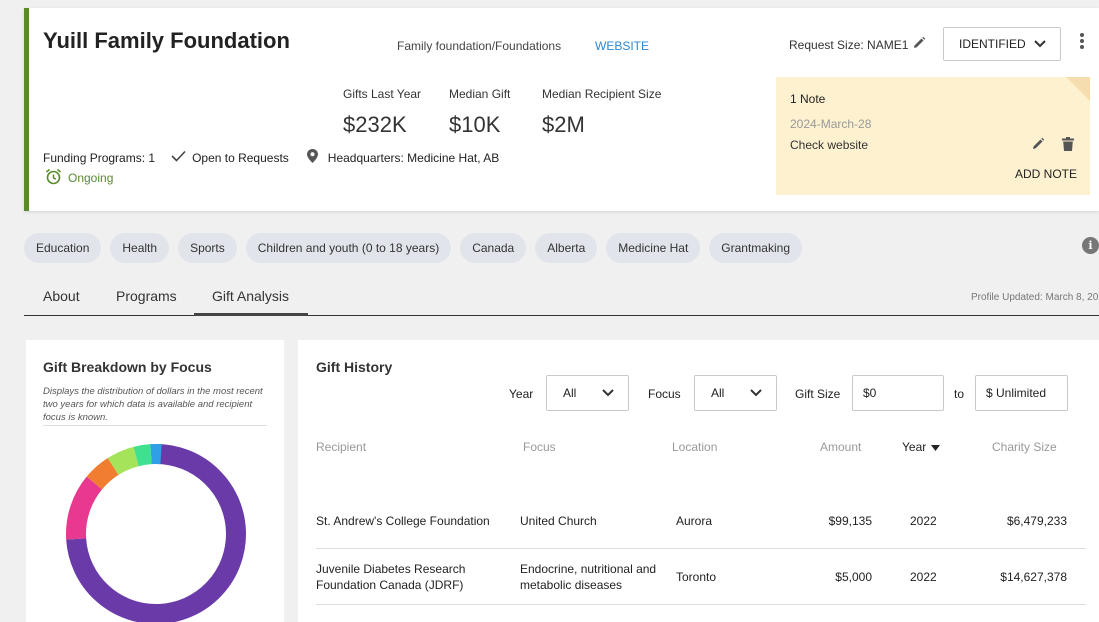 The height and width of the screenshot is (622, 1099). Describe the element at coordinates (570, 393) in the screenshot. I see `year-filter-value: All` at that location.